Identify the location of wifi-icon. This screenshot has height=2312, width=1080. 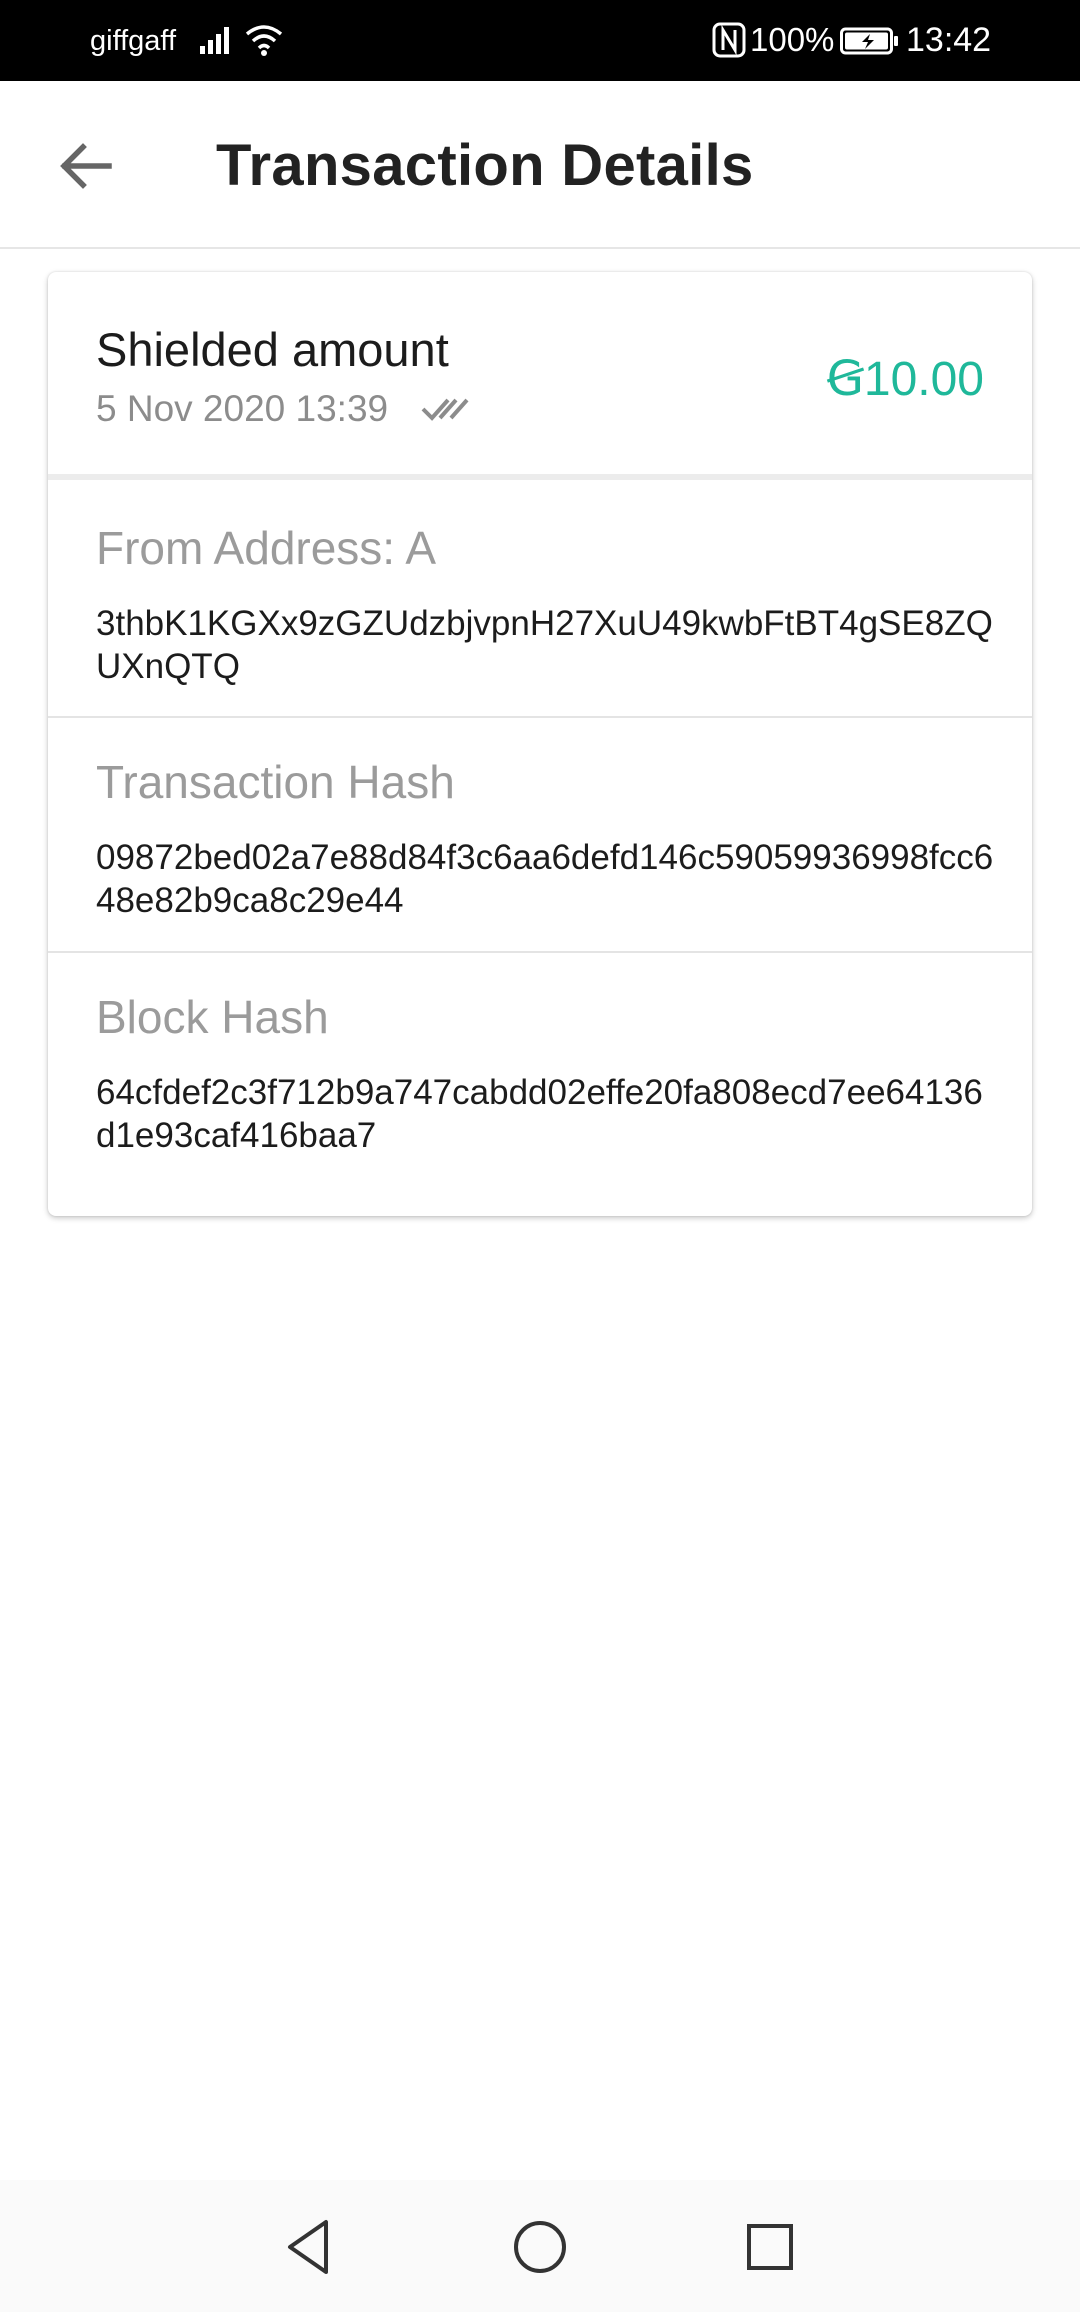
(264, 40).